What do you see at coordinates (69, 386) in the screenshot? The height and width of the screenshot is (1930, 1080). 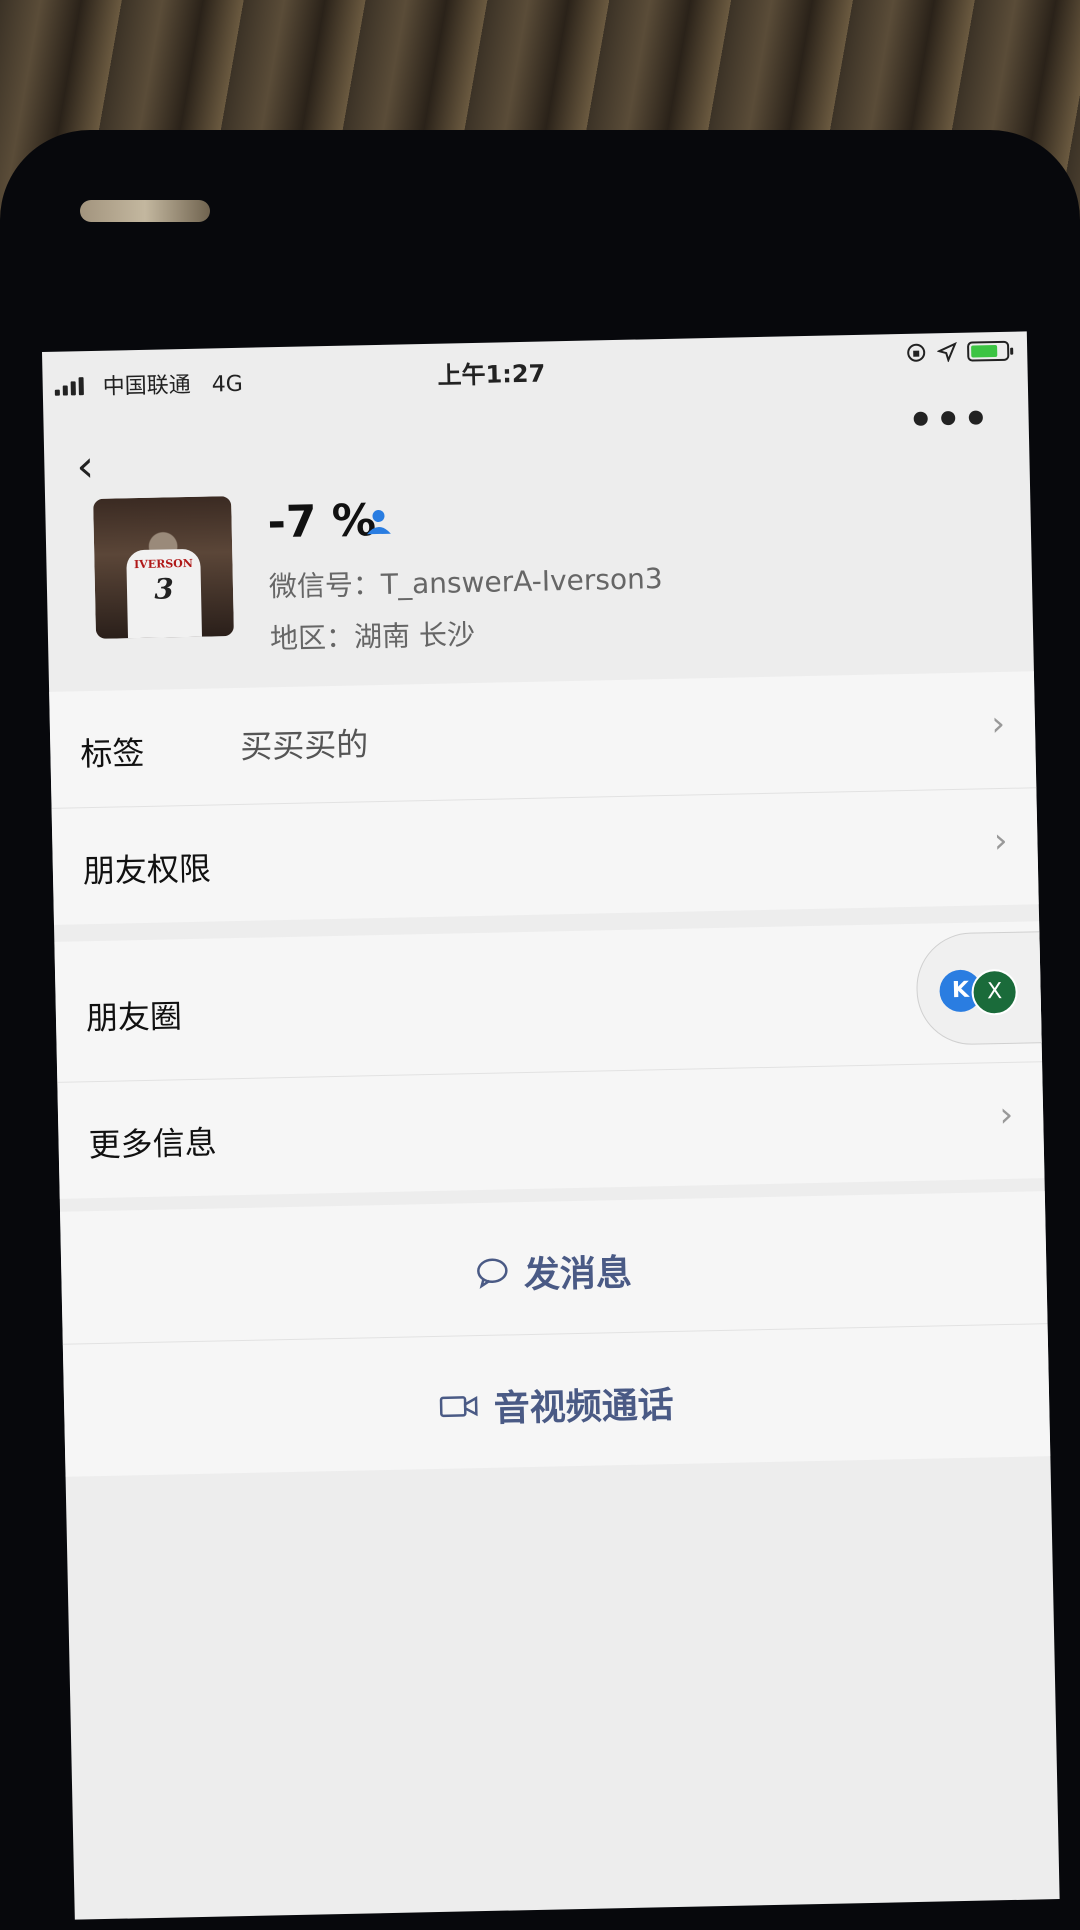 I see `signal-strength-icon` at bounding box center [69, 386].